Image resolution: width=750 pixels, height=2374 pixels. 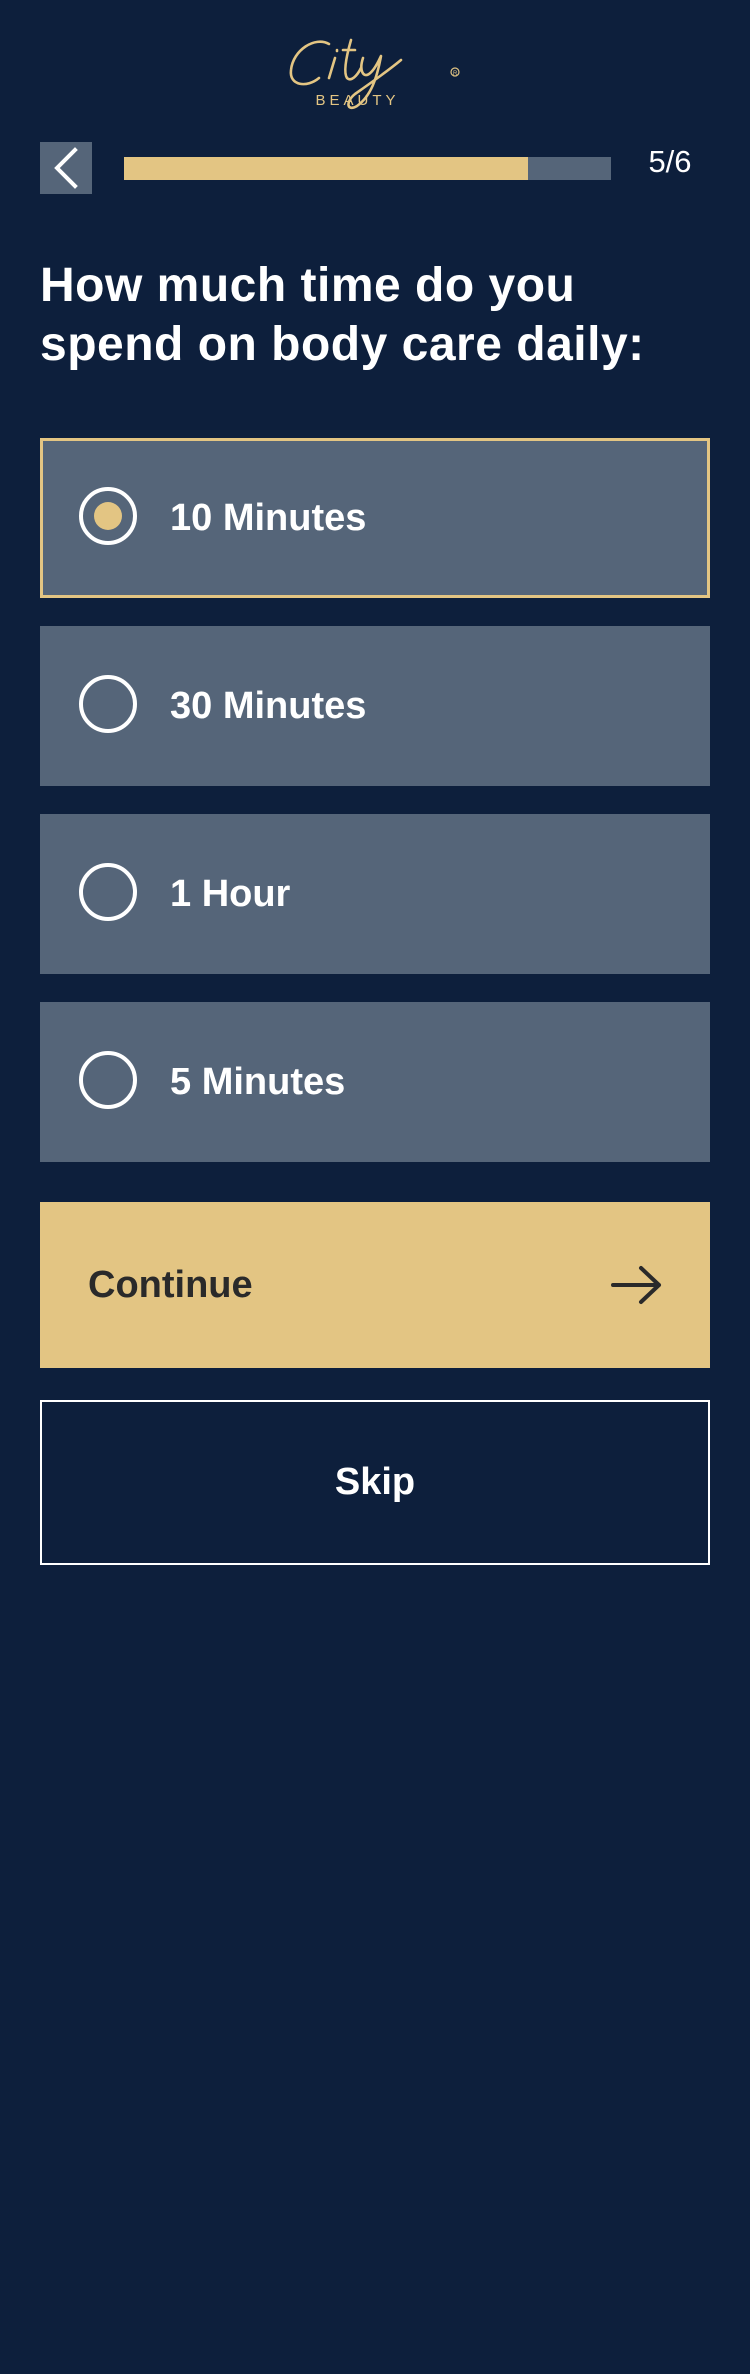 I want to click on option-5-minutes: 5 Minutes, so click(x=375, y=1082).